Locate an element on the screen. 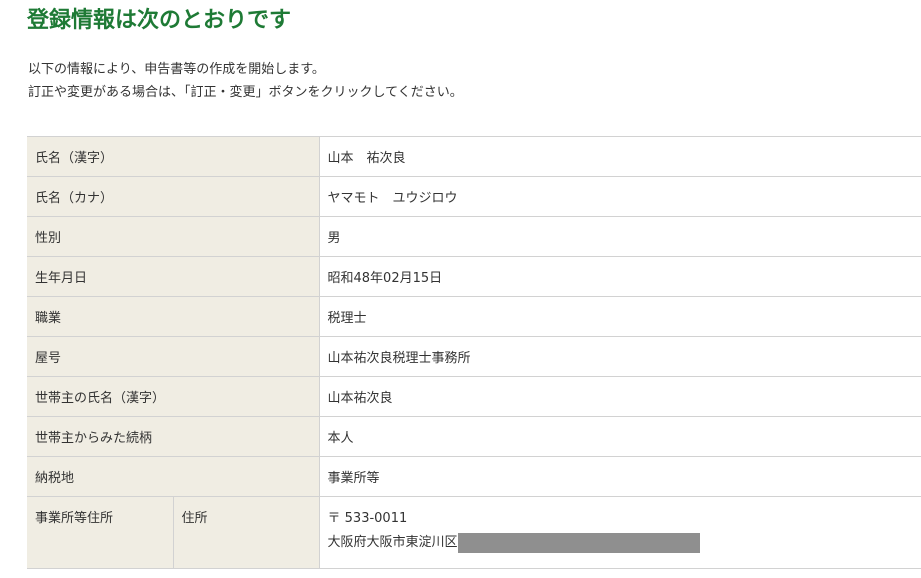 The height and width of the screenshot is (578, 921). row-label-tax-location: 納税地 is located at coordinates (173, 476).